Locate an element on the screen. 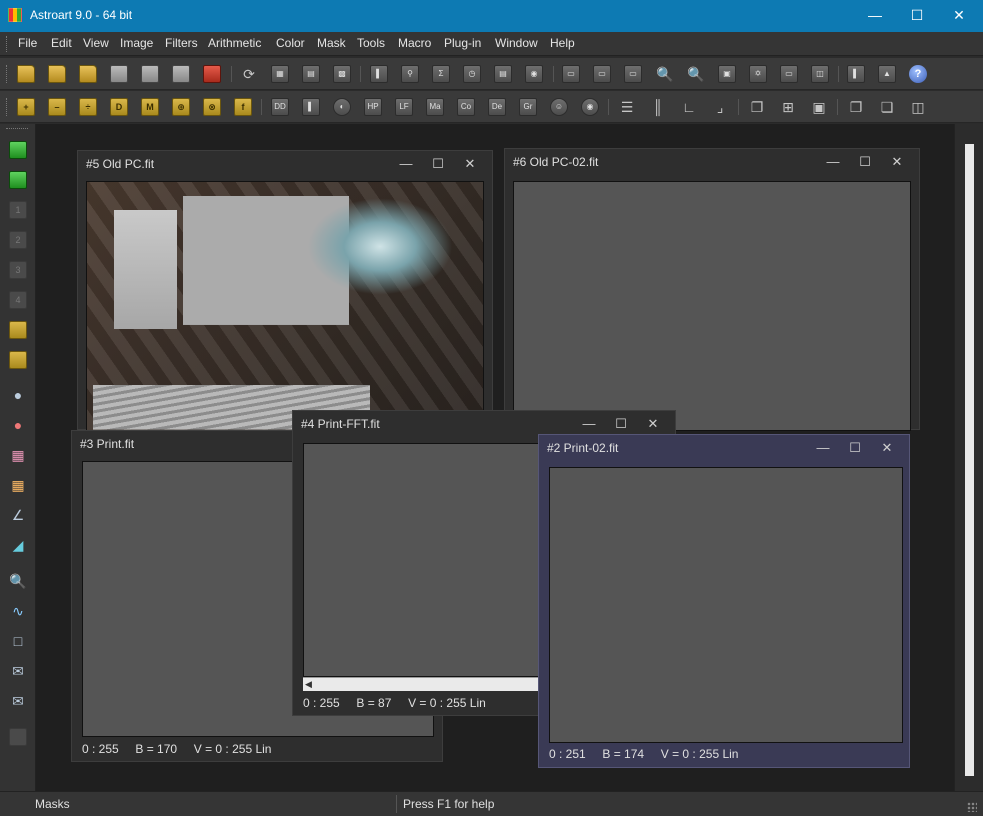  close-image-icon is located at coordinates (212, 74).